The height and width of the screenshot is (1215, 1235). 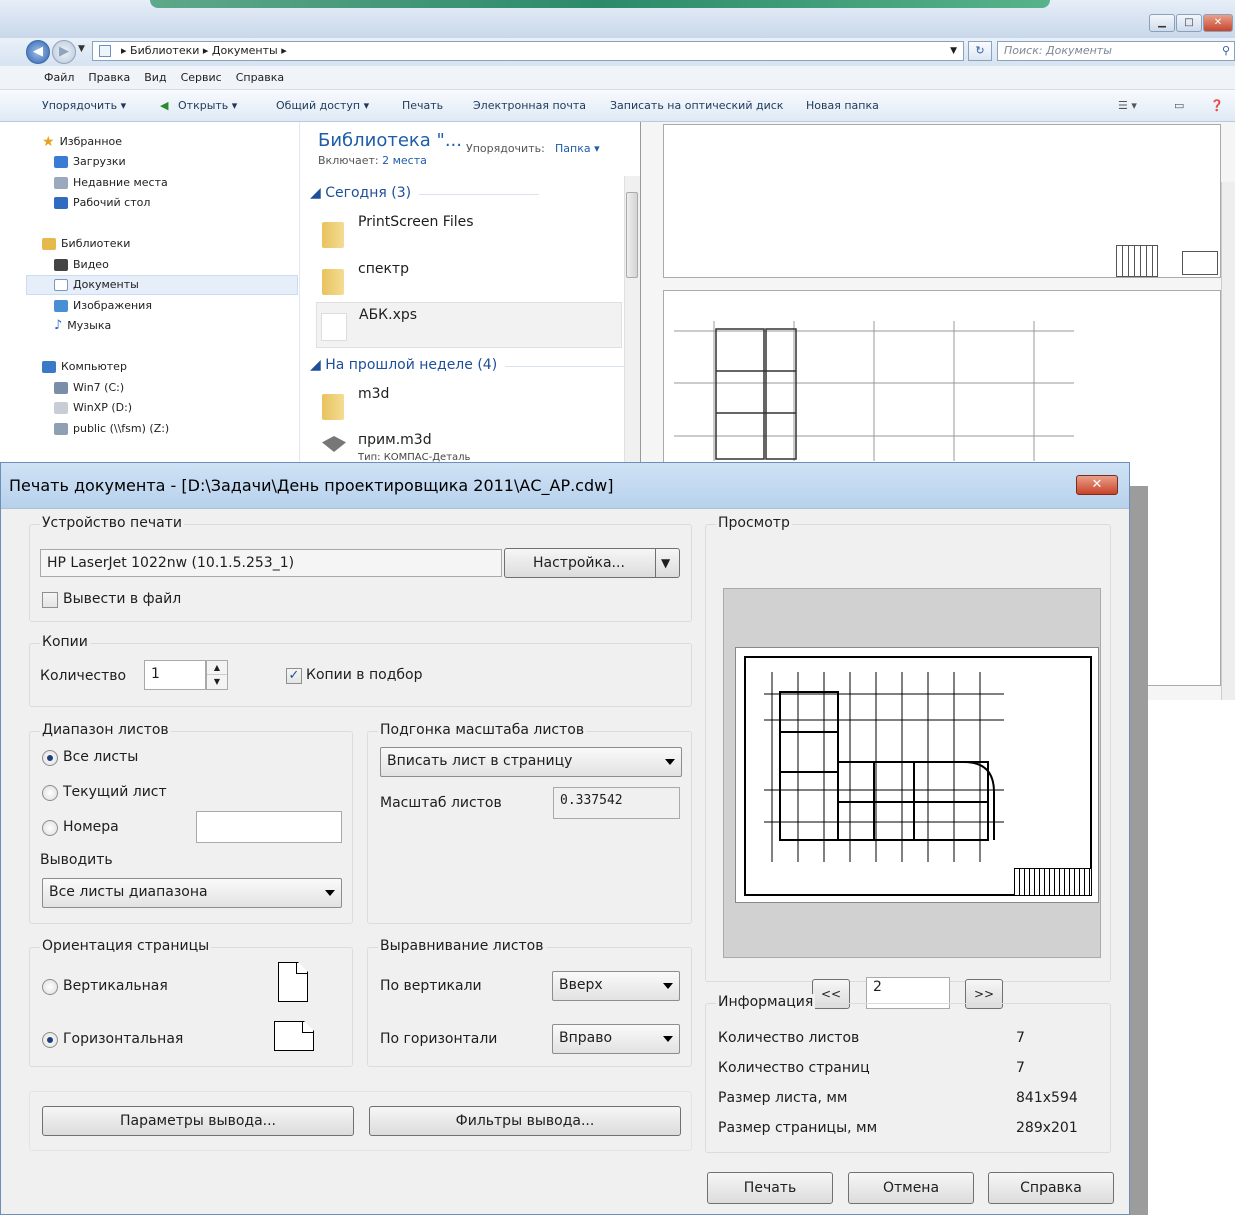 What do you see at coordinates (61, 162) in the screenshot?
I see `downloads-icon` at bounding box center [61, 162].